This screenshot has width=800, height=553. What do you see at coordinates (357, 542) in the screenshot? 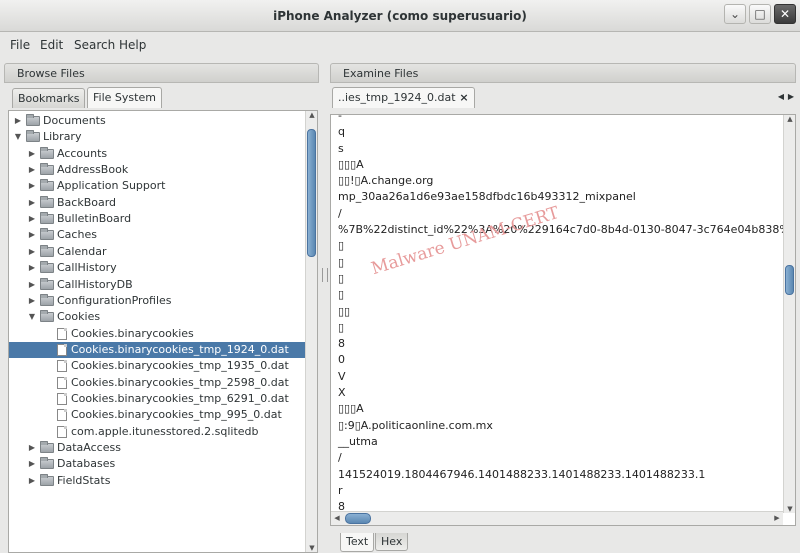
I see `tab-text-view: Text` at bounding box center [357, 542].